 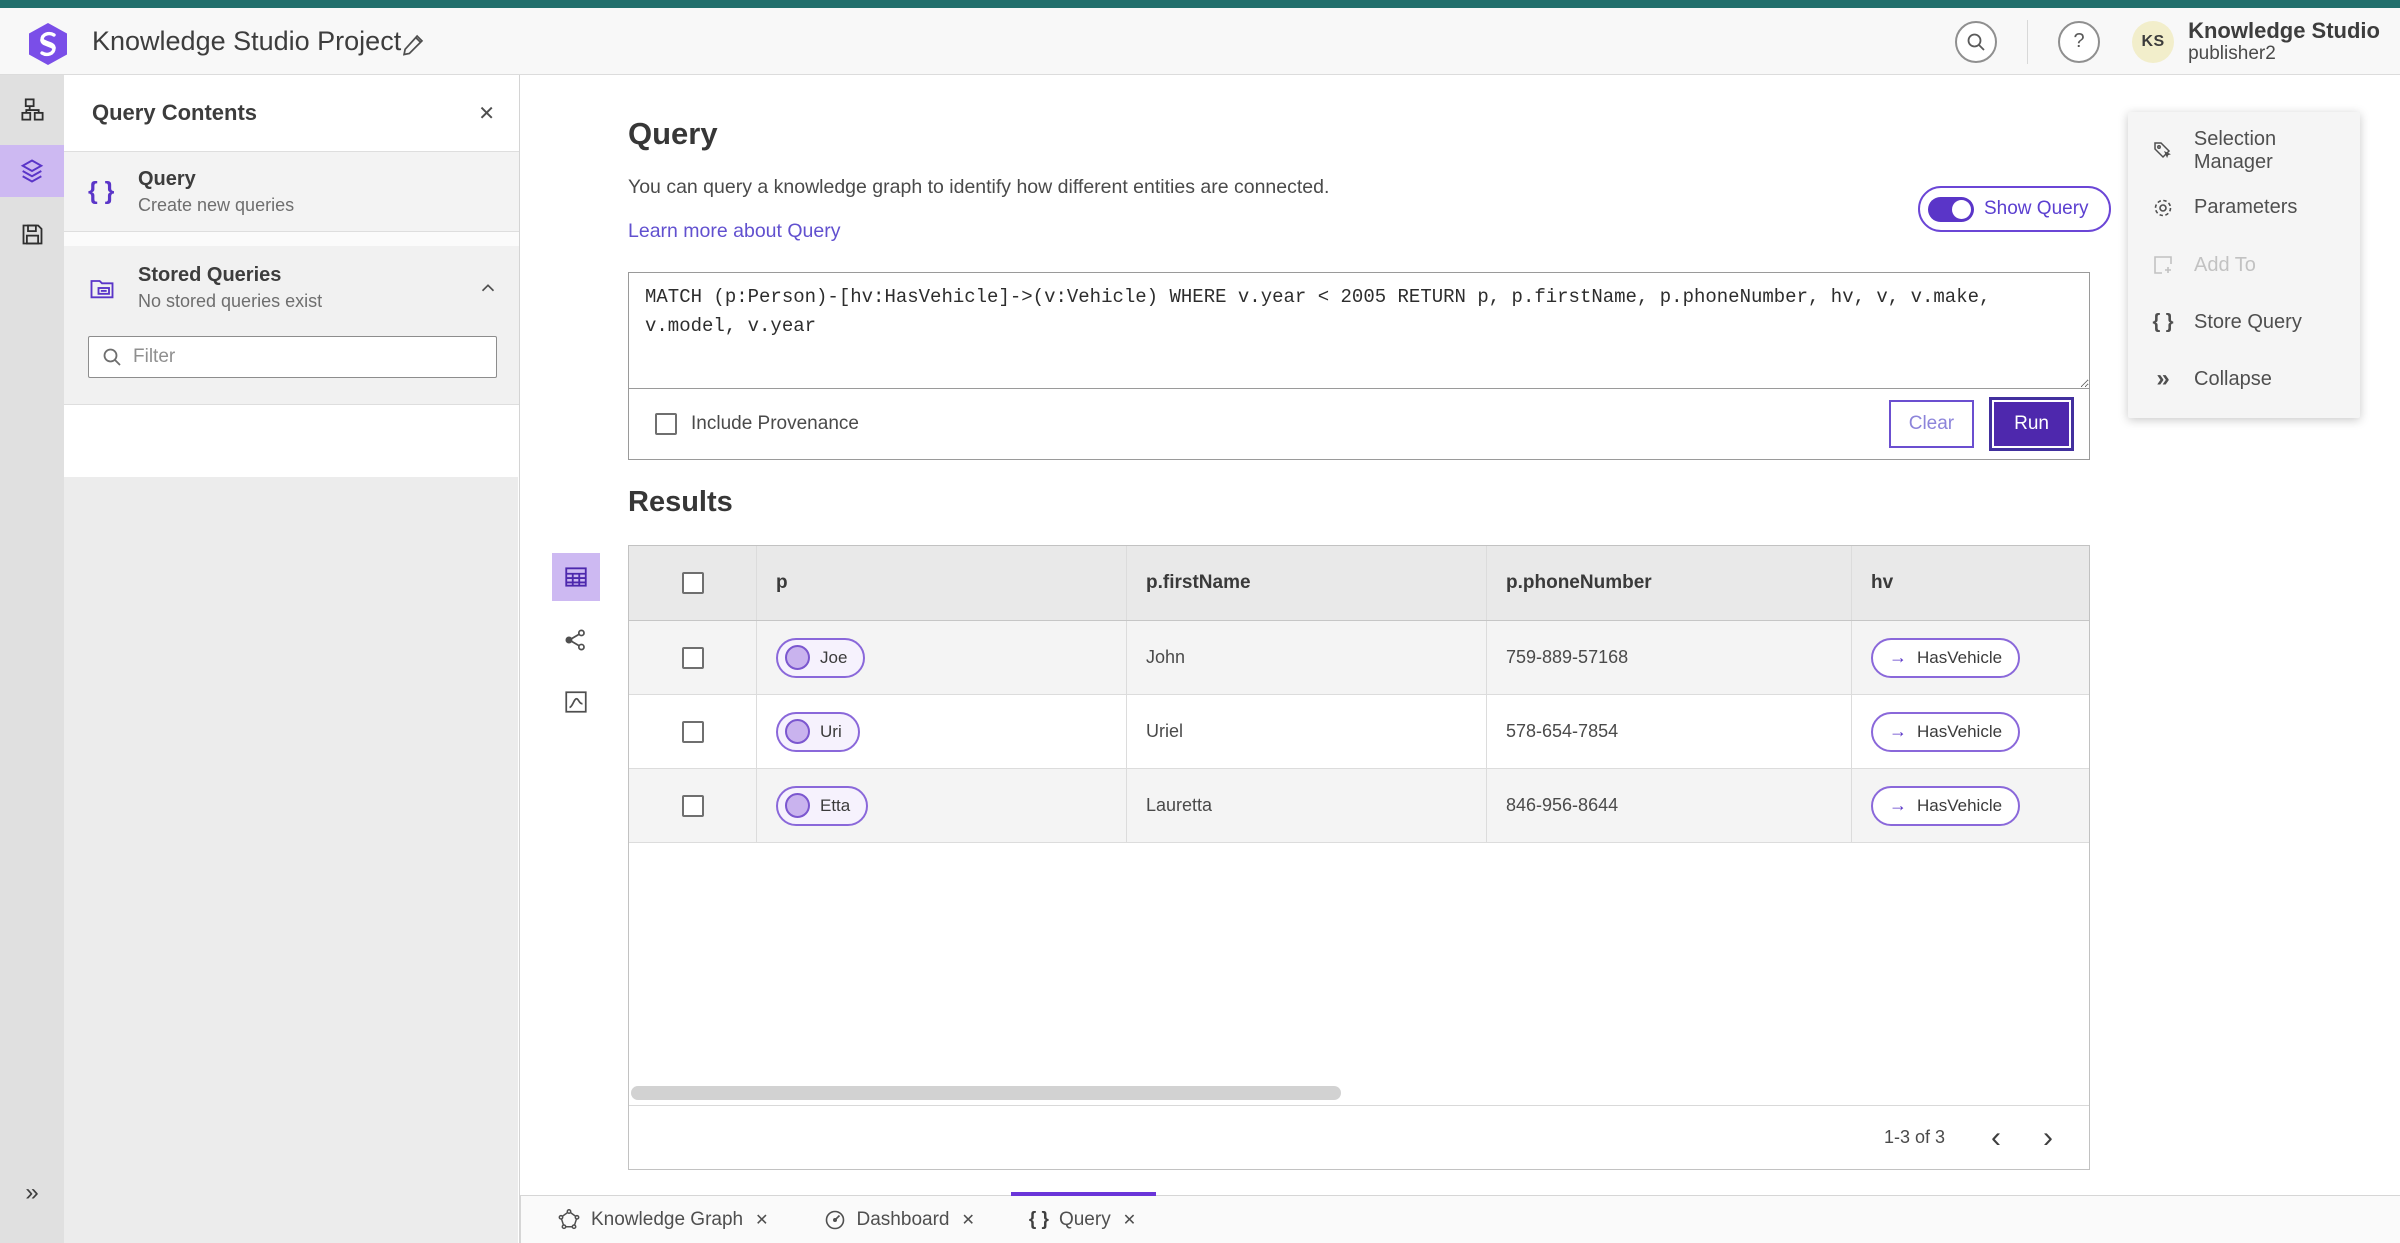 I want to click on collapse-panel-button: » Collapse, so click(x=2244, y=379).